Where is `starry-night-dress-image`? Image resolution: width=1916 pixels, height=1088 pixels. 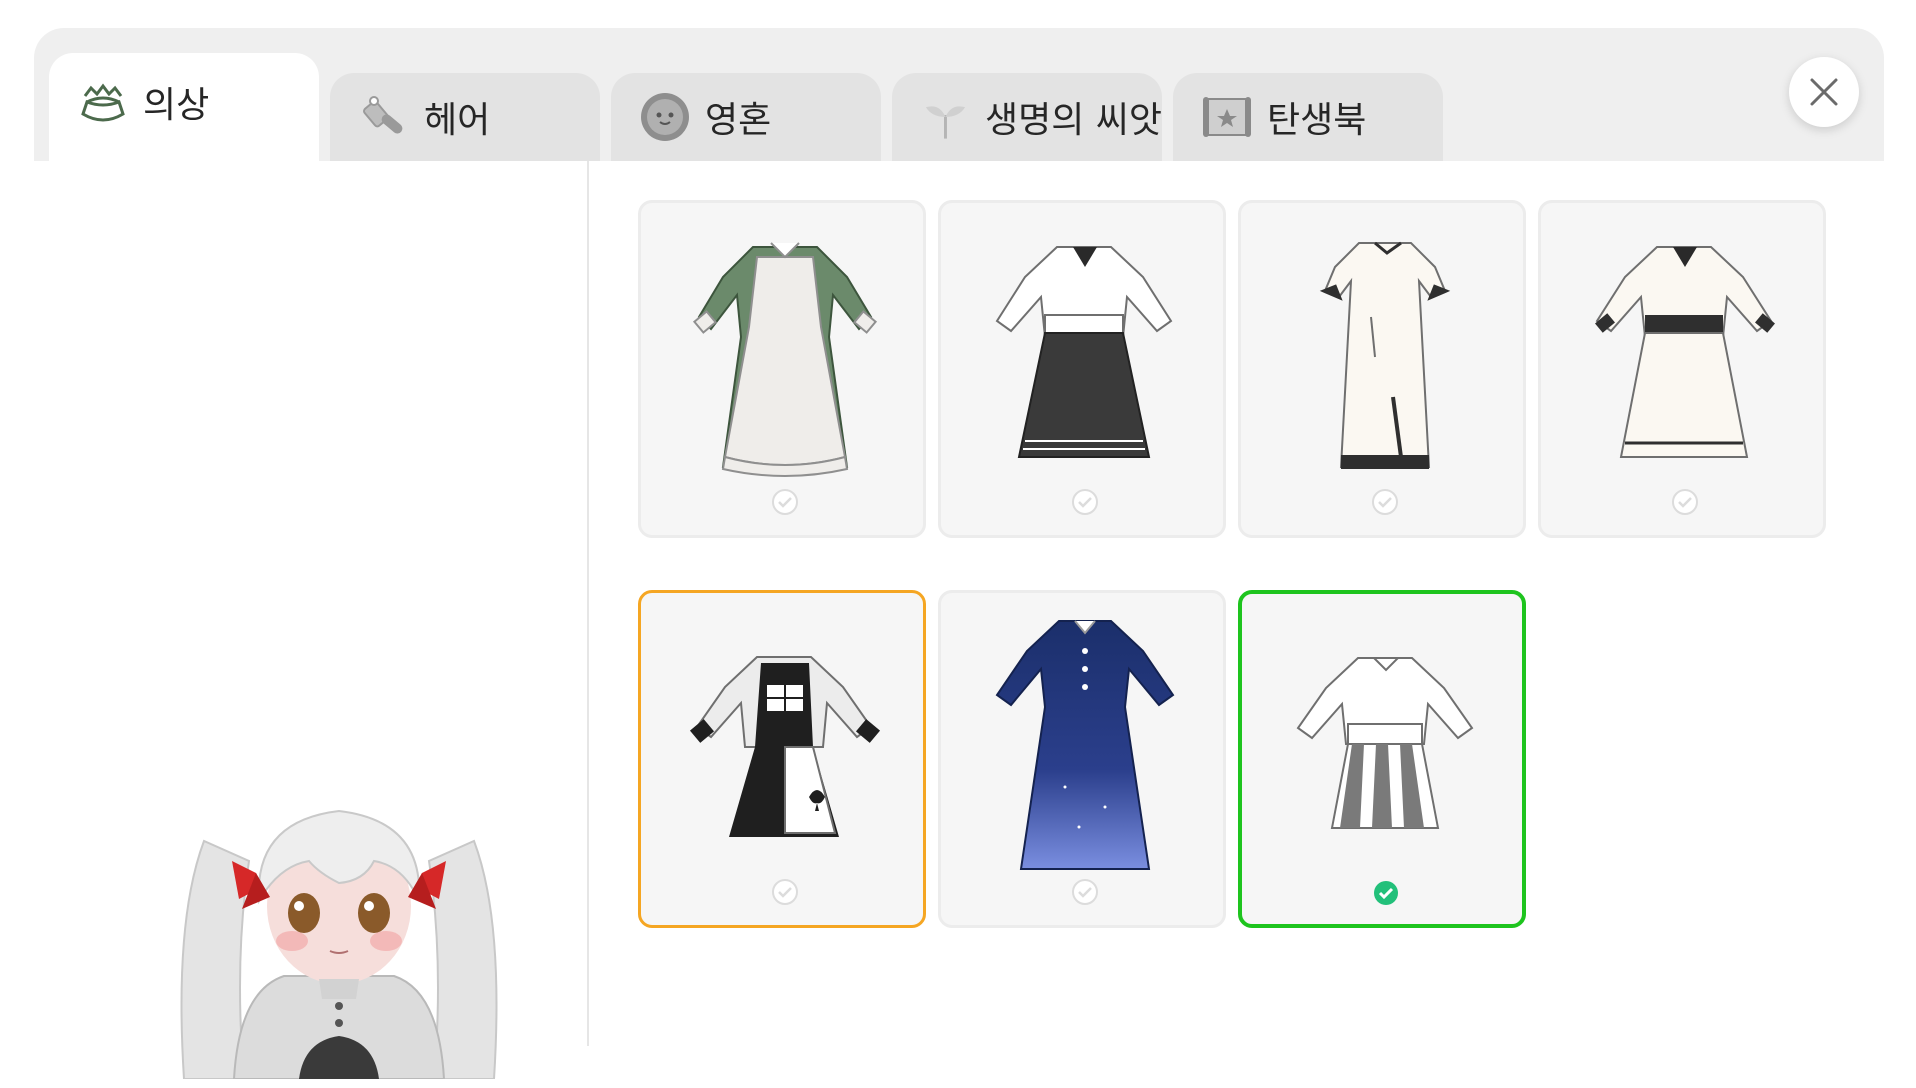
starry-night-dress-image is located at coordinates (1085, 745).